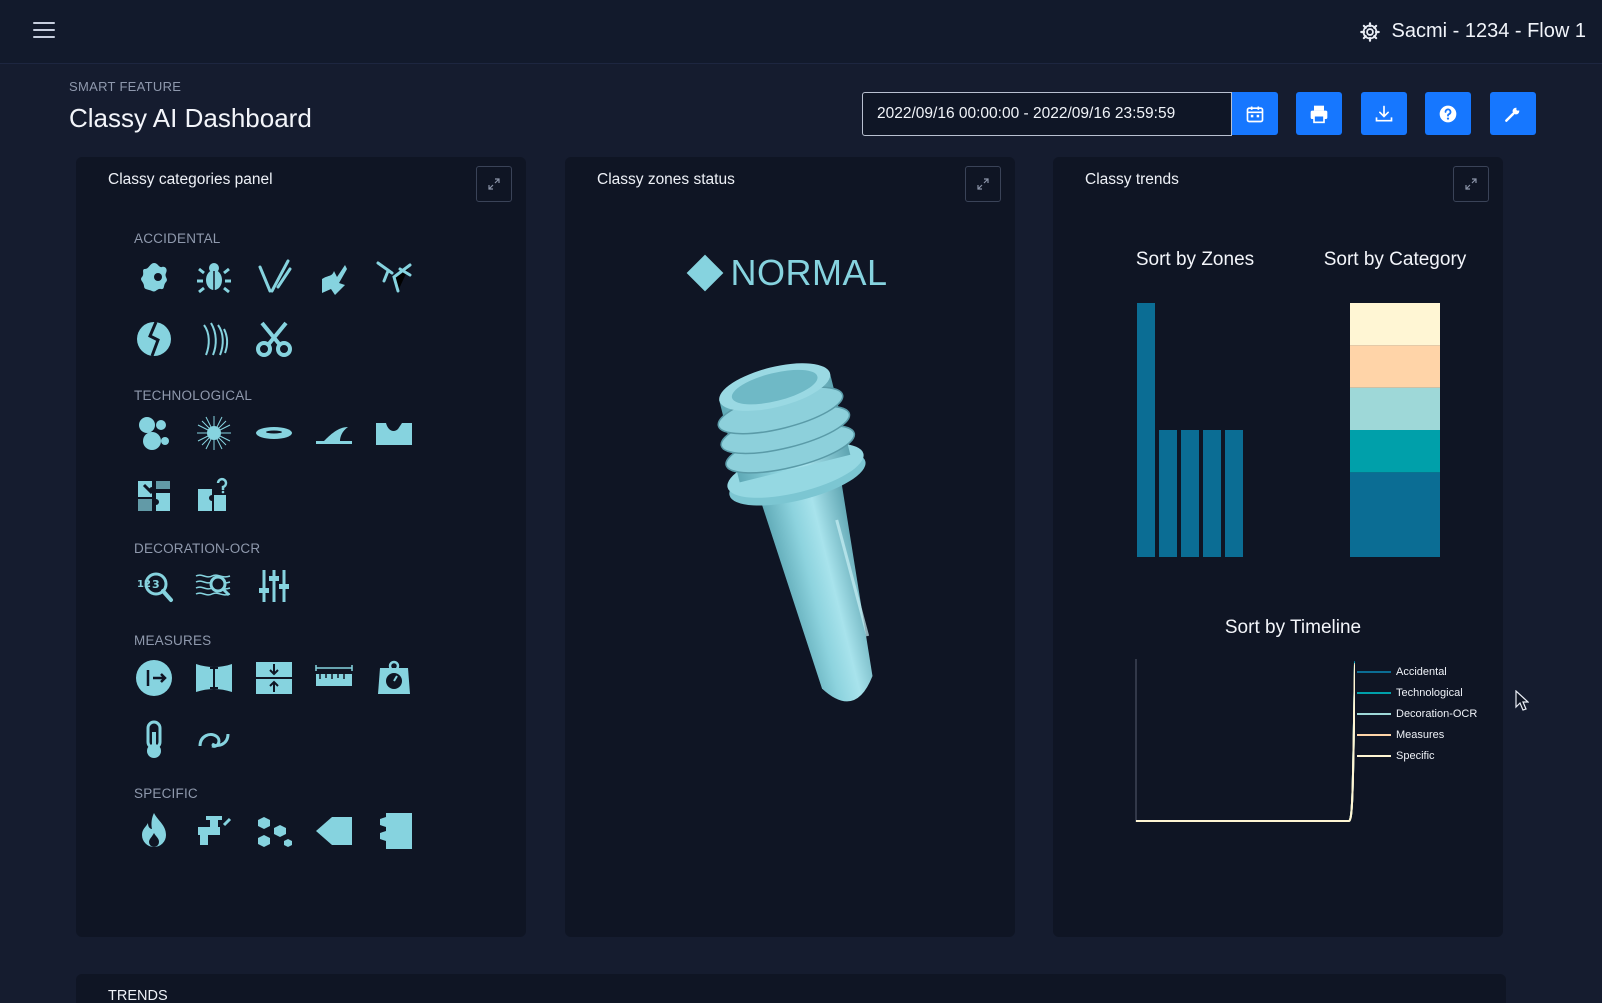 The width and height of the screenshot is (1602, 1003). Describe the element at coordinates (394, 678) in the screenshot. I see `weight-icon` at that location.